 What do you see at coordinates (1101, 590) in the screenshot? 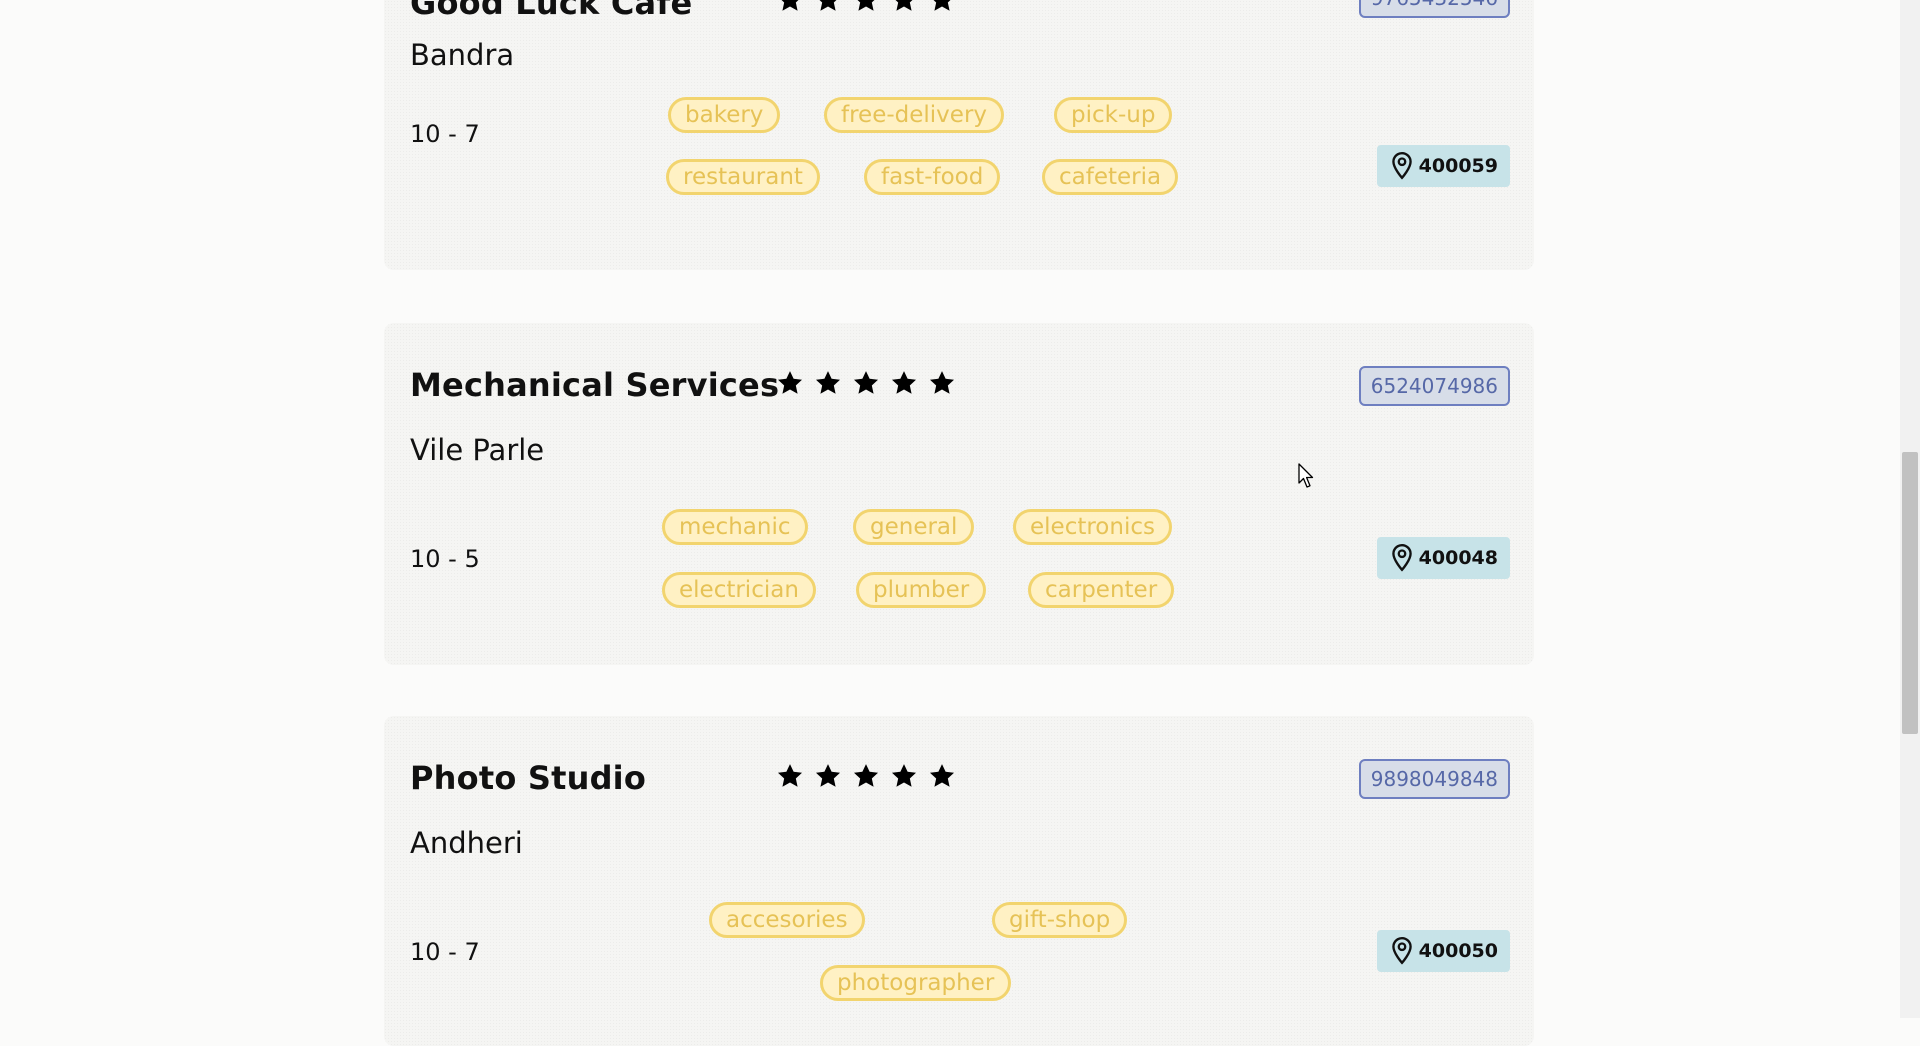
I see `category-tag: carpenter` at bounding box center [1101, 590].